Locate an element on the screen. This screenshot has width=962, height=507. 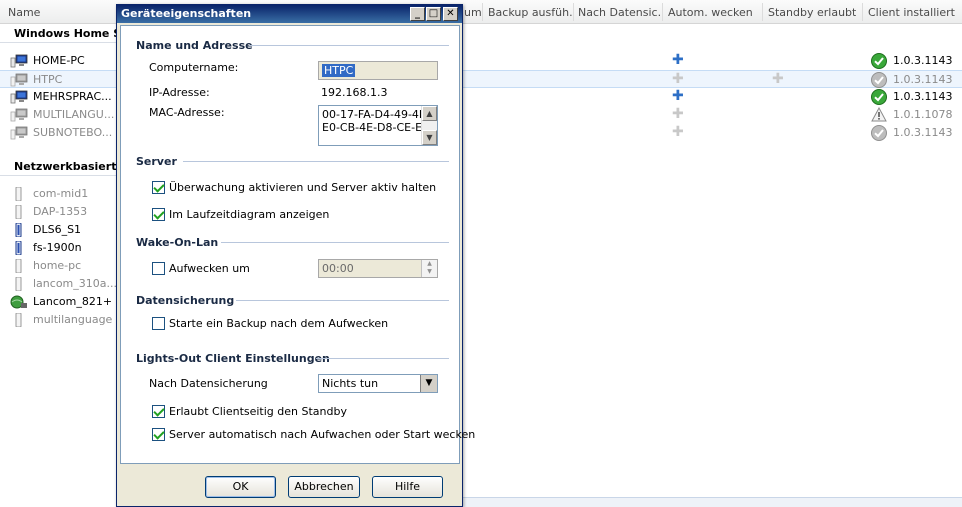
backup-checkbox-label: Starte ein Backup nach dem Aufwecken is located at coordinates (278, 323).